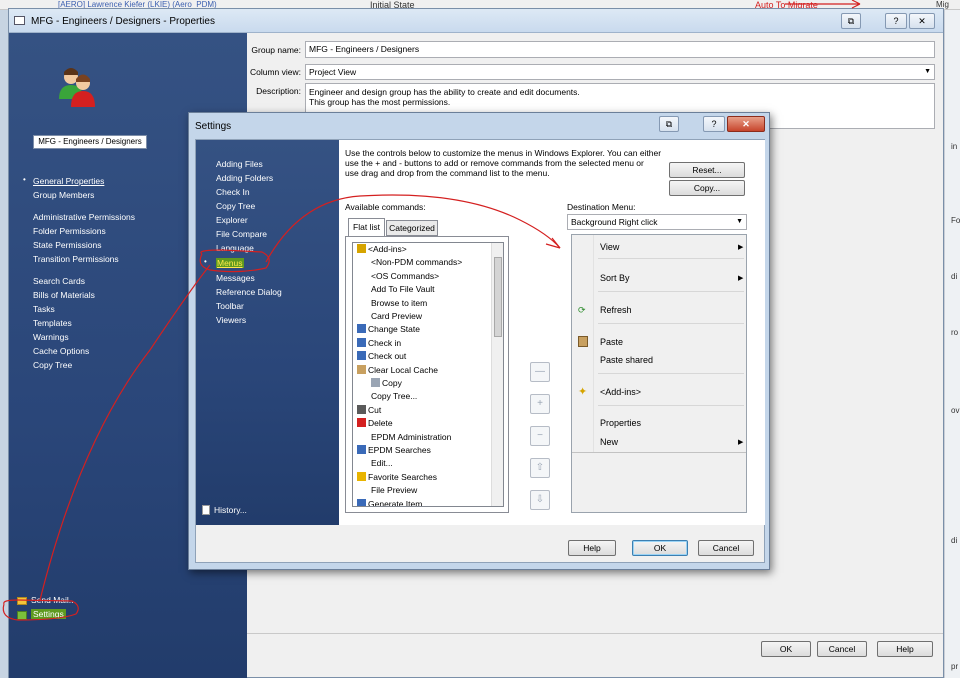 This screenshot has height=678, width=960. I want to click on sidebar-item-copy-tree: Copy Tree, so click(52, 365).